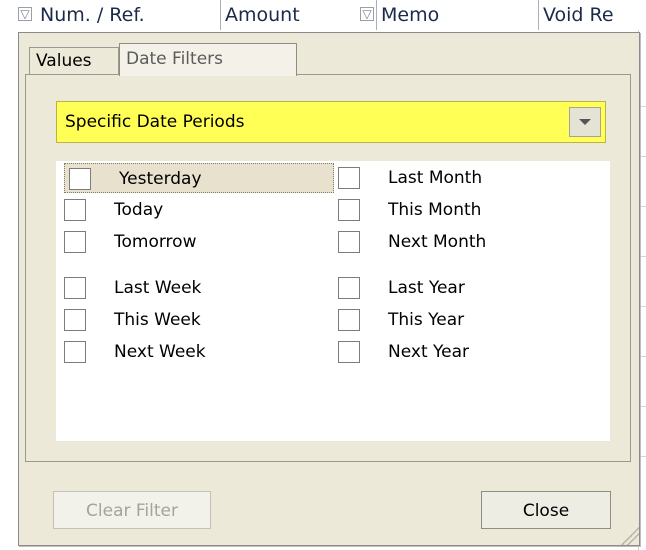 This screenshot has height=550, width=646. What do you see at coordinates (437, 242) in the screenshot?
I see `option-label: Next Month` at bounding box center [437, 242].